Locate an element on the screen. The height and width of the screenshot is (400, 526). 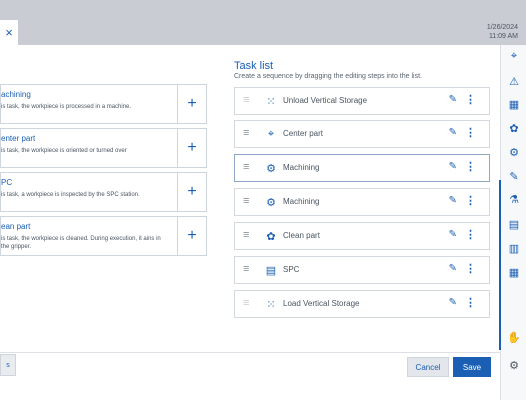
task-item: ≡ ⁙ Unload Vertical Storage ✎ ⋮ is located at coordinates (362, 101).